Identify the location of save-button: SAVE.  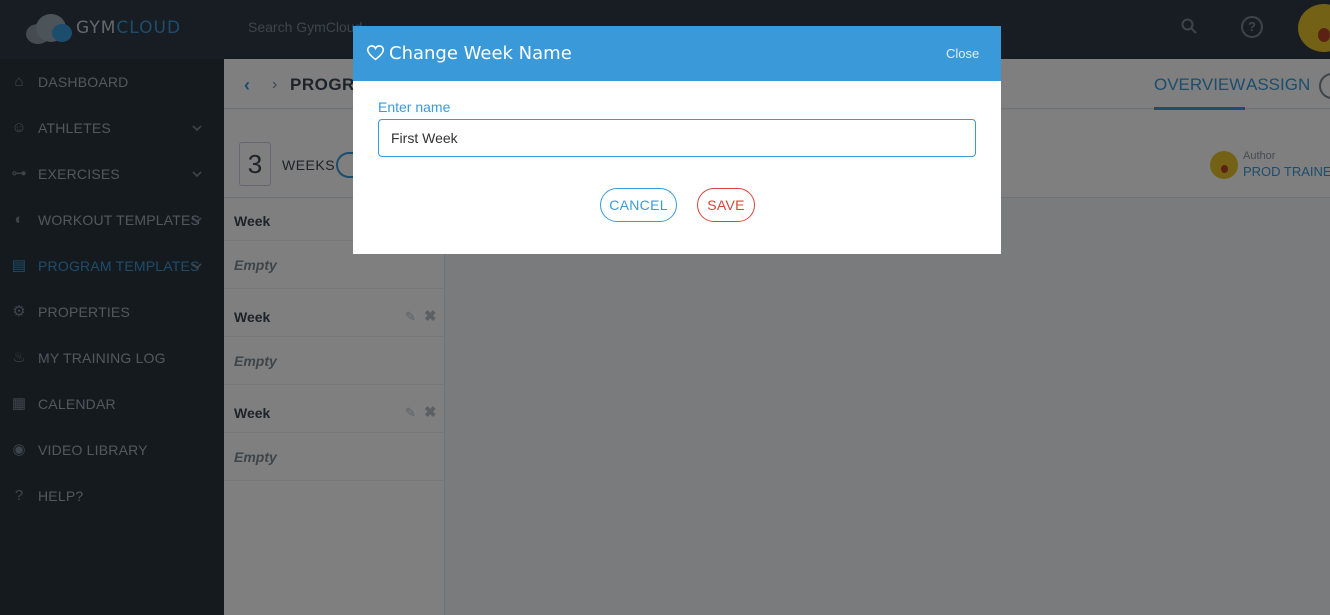
(726, 205).